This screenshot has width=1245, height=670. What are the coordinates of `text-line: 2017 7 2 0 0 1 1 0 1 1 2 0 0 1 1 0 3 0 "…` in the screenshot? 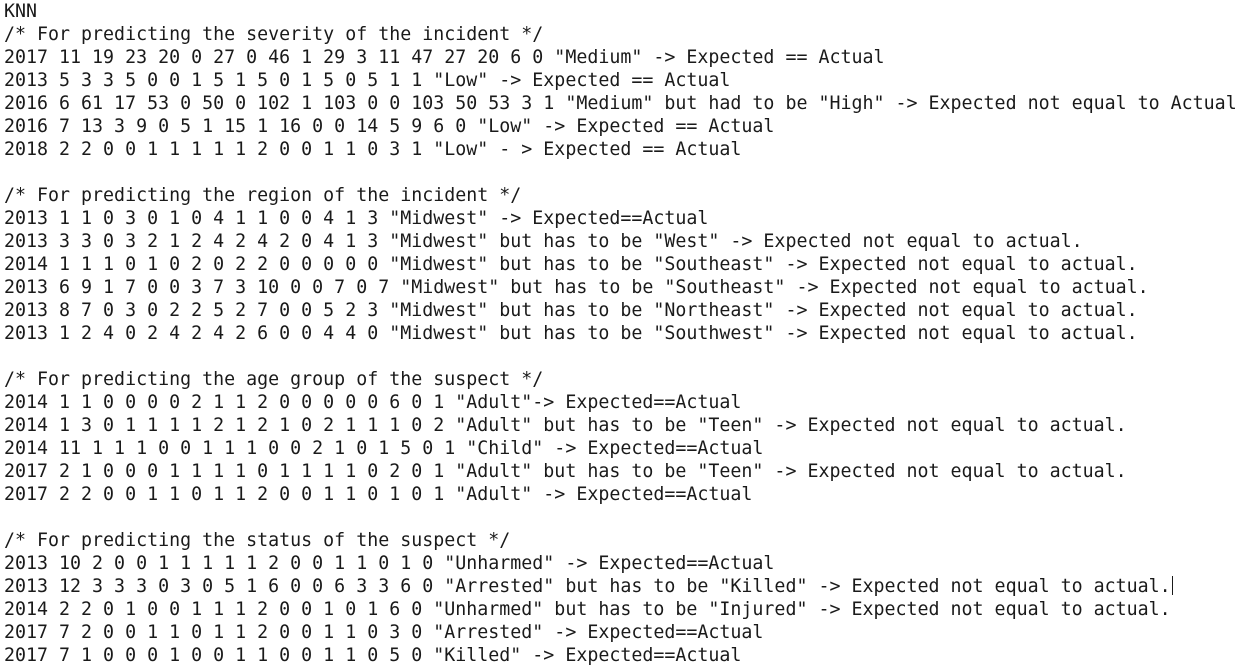 It's located at (384, 632).